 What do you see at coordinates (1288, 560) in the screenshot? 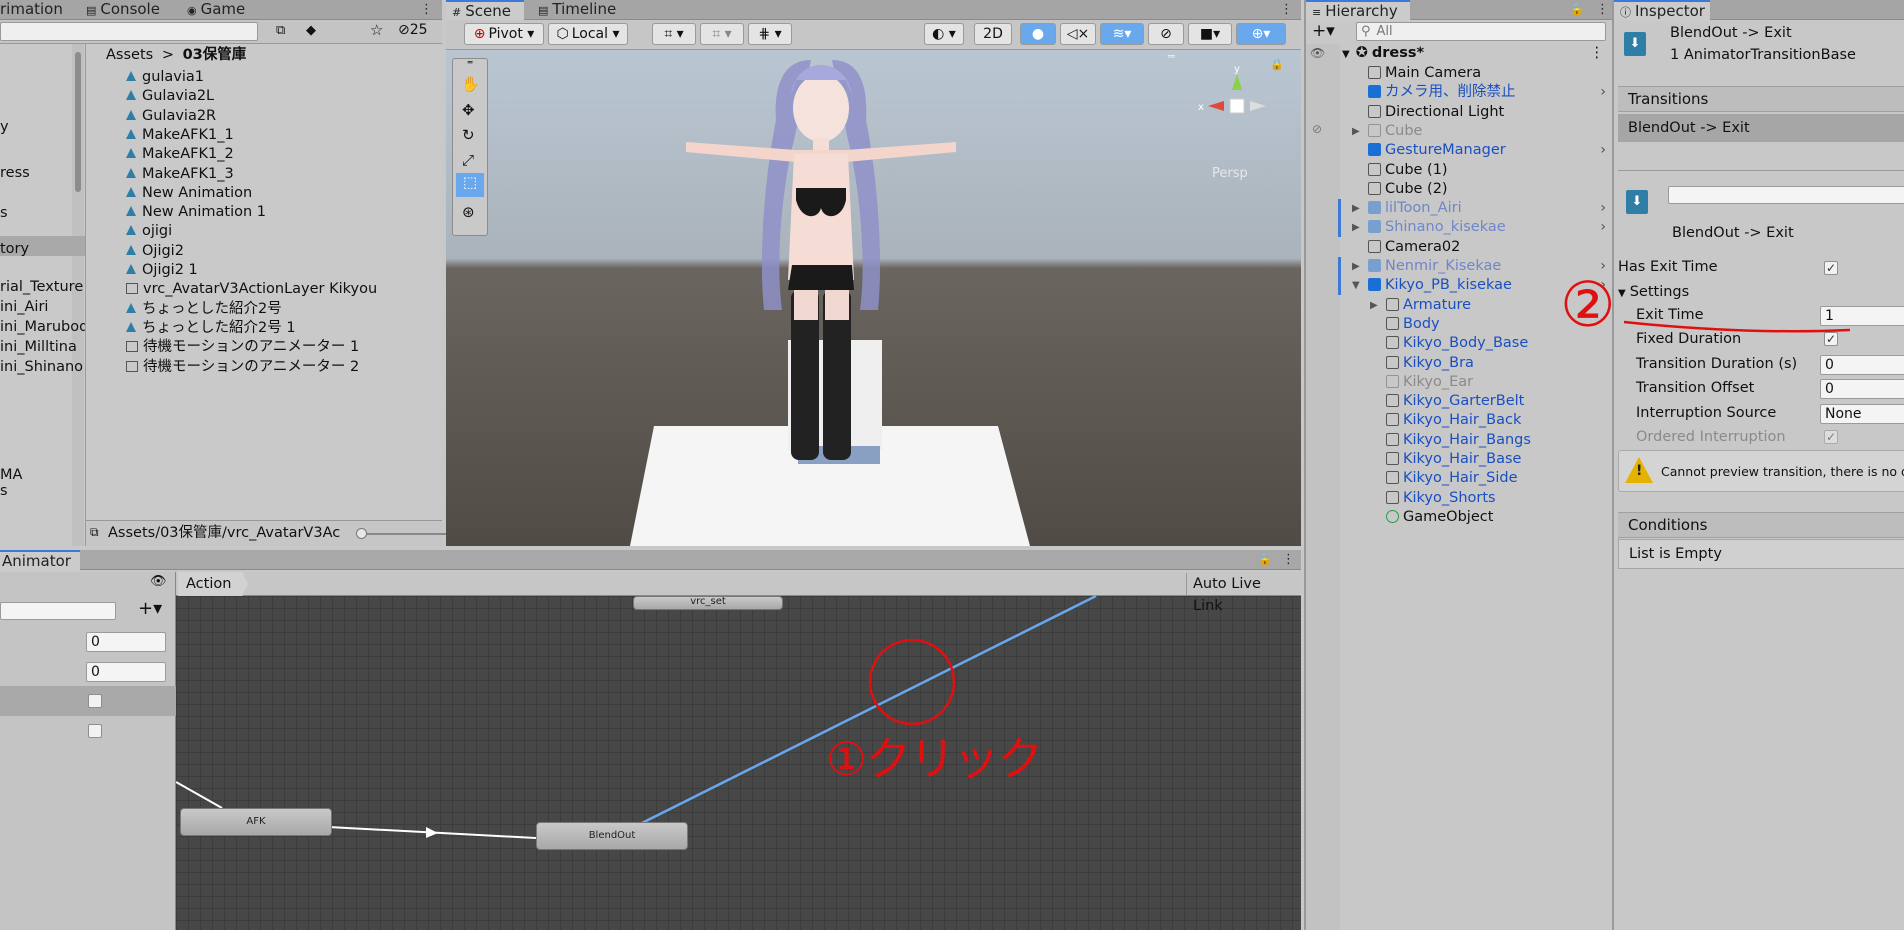
I see `animator-menu-icon: ⋮` at bounding box center [1288, 560].